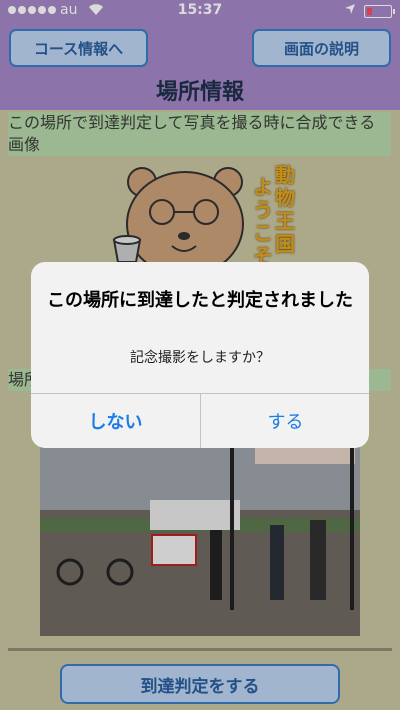 This screenshot has width=400, height=710. Describe the element at coordinates (285, 420) in the screenshot. I see `confirm-photo-button: する` at that location.